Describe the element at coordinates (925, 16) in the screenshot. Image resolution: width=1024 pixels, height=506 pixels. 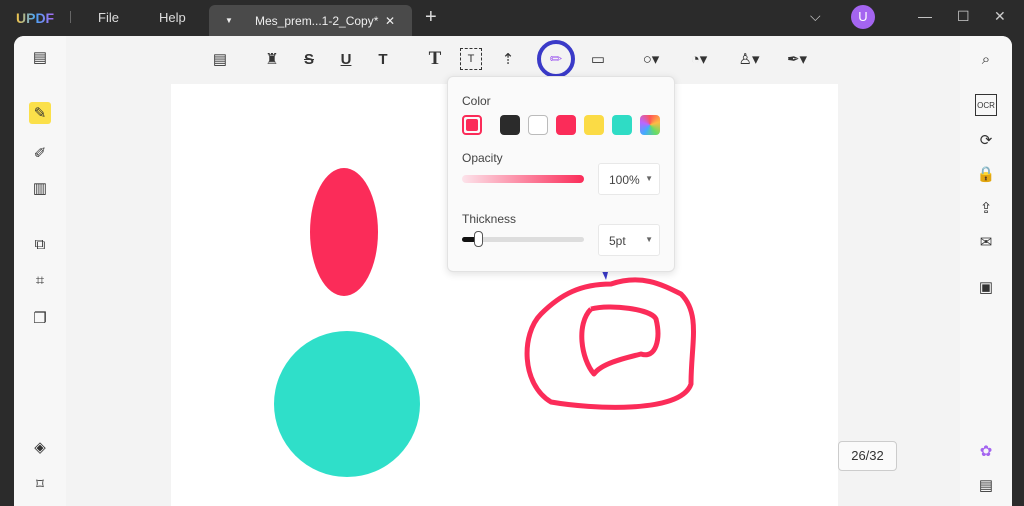
I see `minimize-icon: —` at that location.